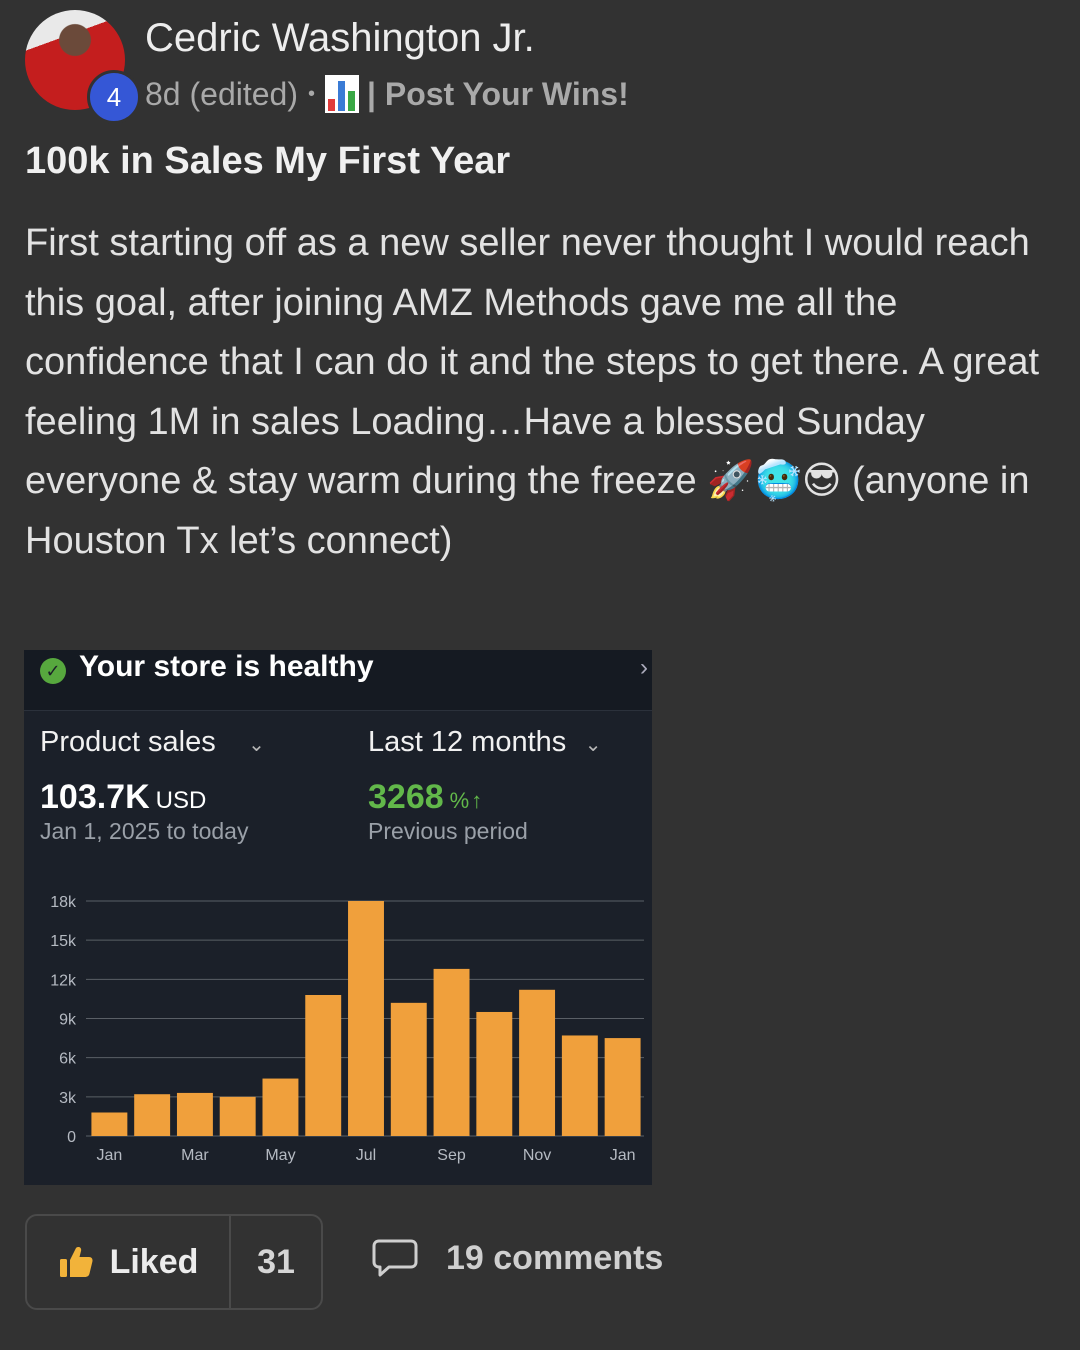 This screenshot has height=1350, width=1080. Describe the element at coordinates (537, 1062) in the screenshot. I see `bar-nov` at that location.